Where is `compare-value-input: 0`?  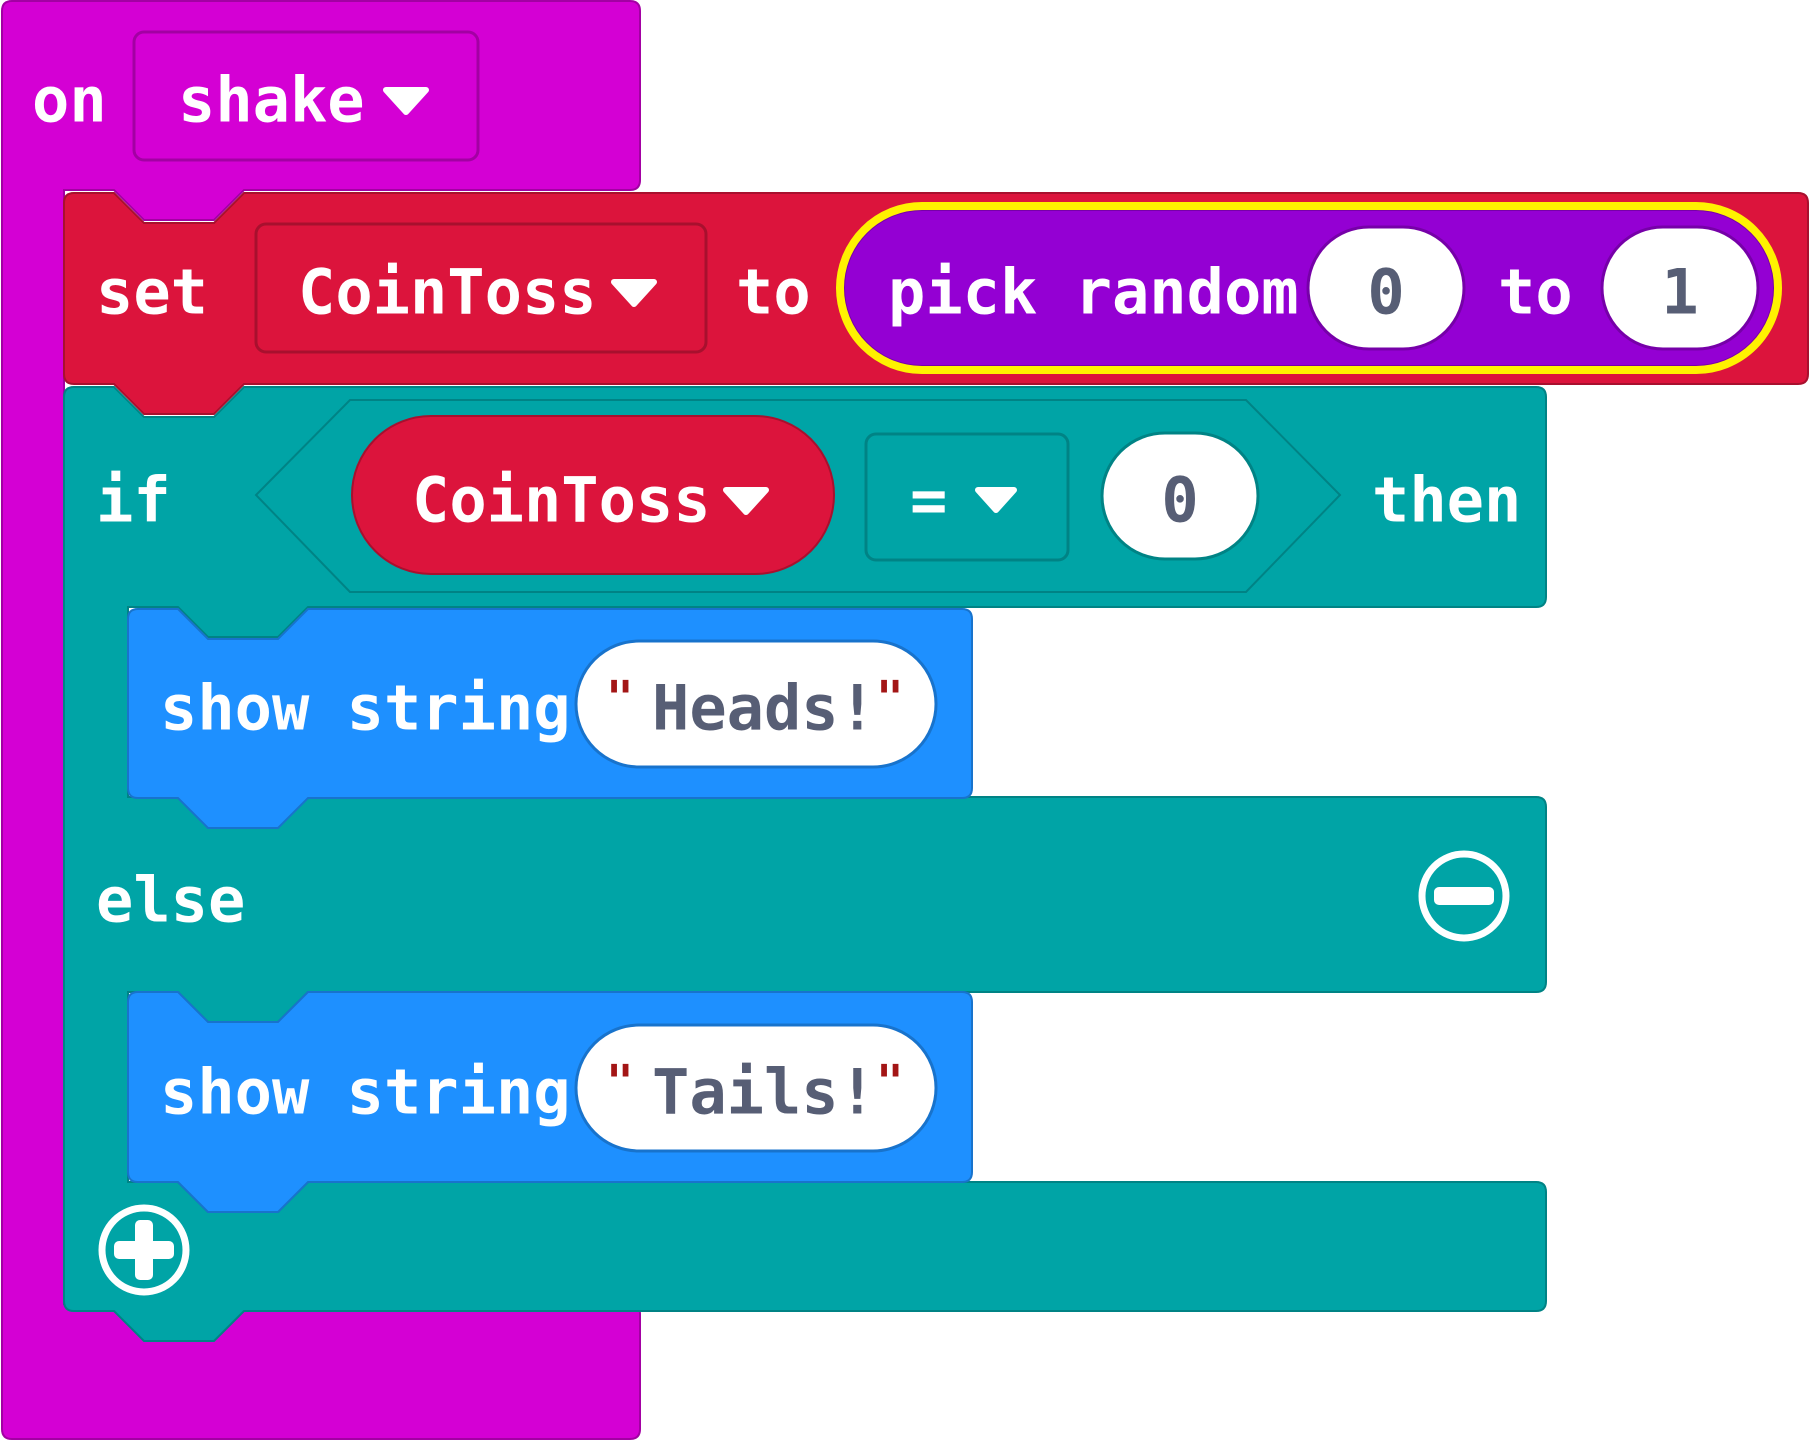
compare-value-input: 0 is located at coordinates (1180, 496).